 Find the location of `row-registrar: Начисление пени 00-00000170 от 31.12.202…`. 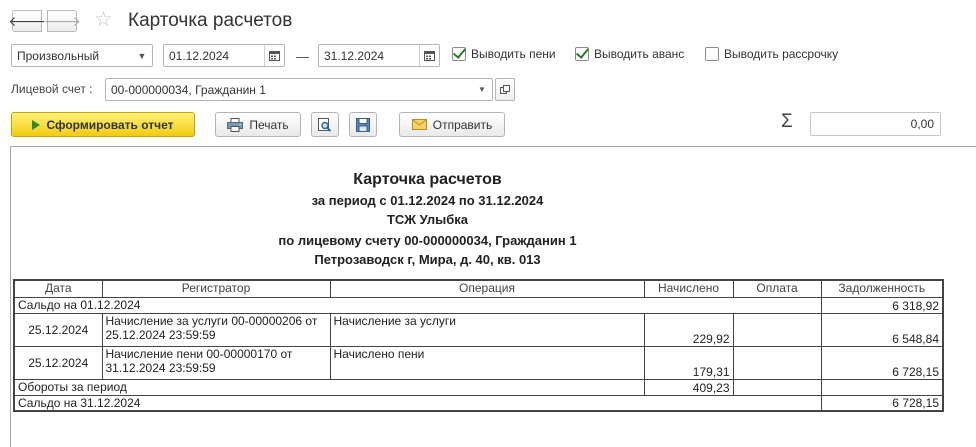

row-registrar: Начисление пени 00-00000170 от 31.12.202… is located at coordinates (216, 362).